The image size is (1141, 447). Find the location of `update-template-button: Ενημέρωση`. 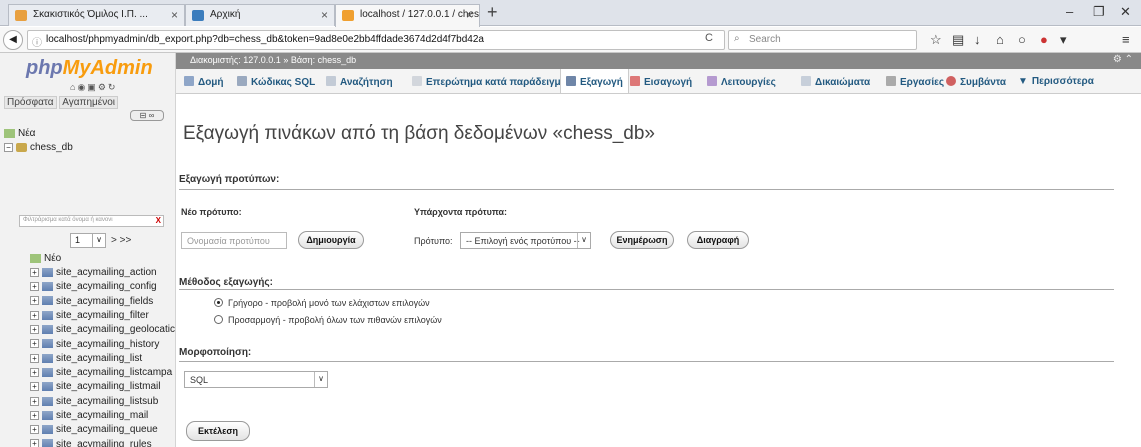

update-template-button: Ενημέρωση is located at coordinates (642, 240).